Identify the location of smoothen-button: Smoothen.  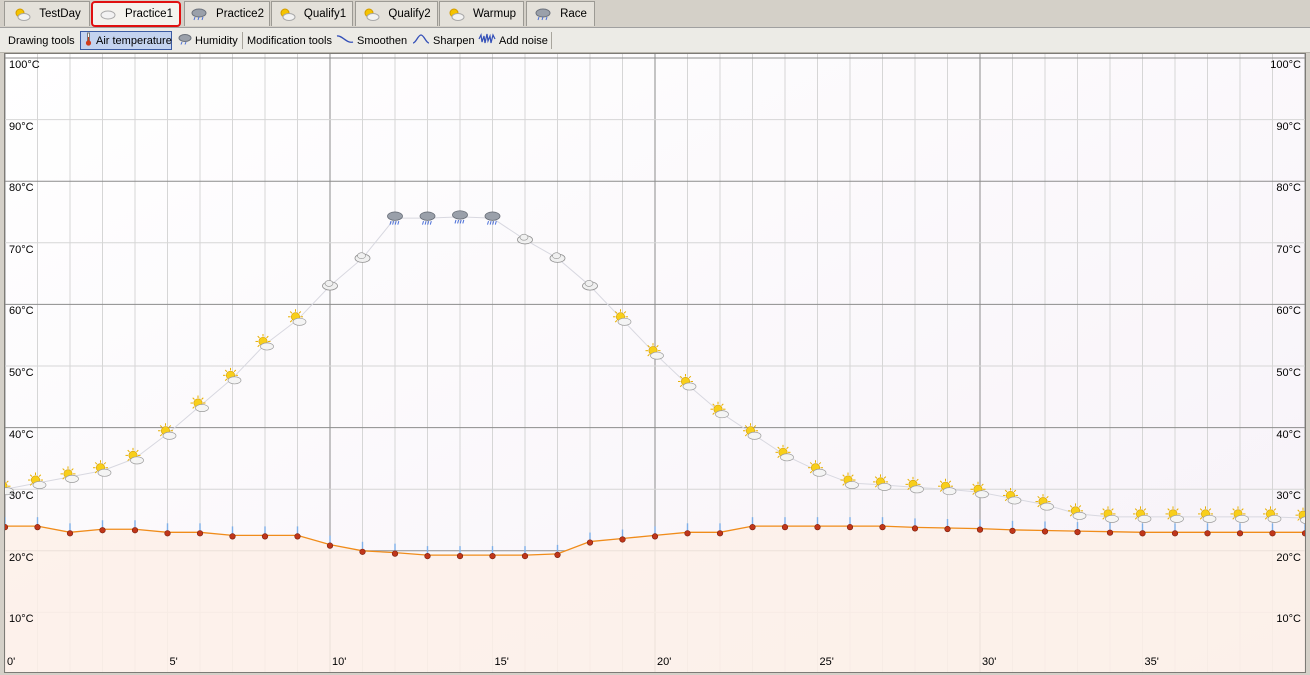
(371, 40).